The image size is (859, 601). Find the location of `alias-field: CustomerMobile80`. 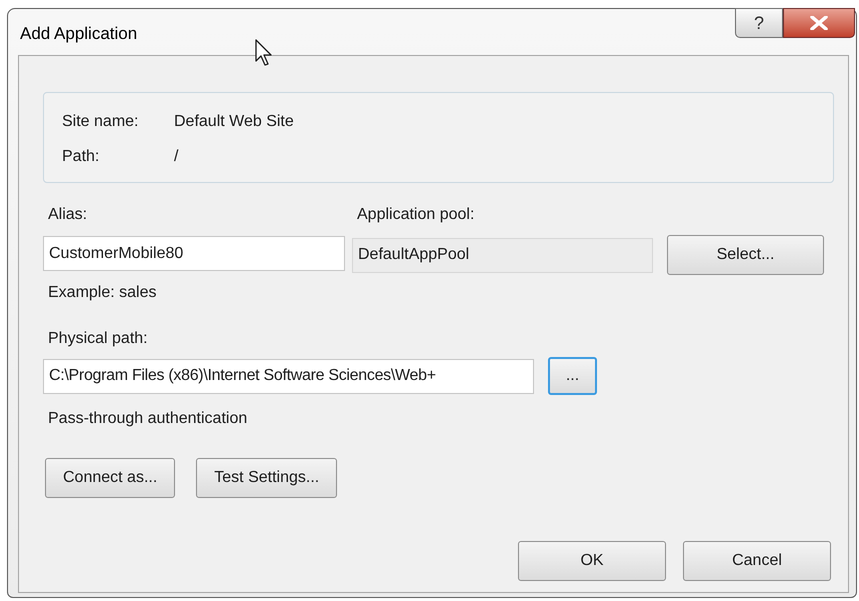

alias-field: CustomerMobile80 is located at coordinates (194, 253).